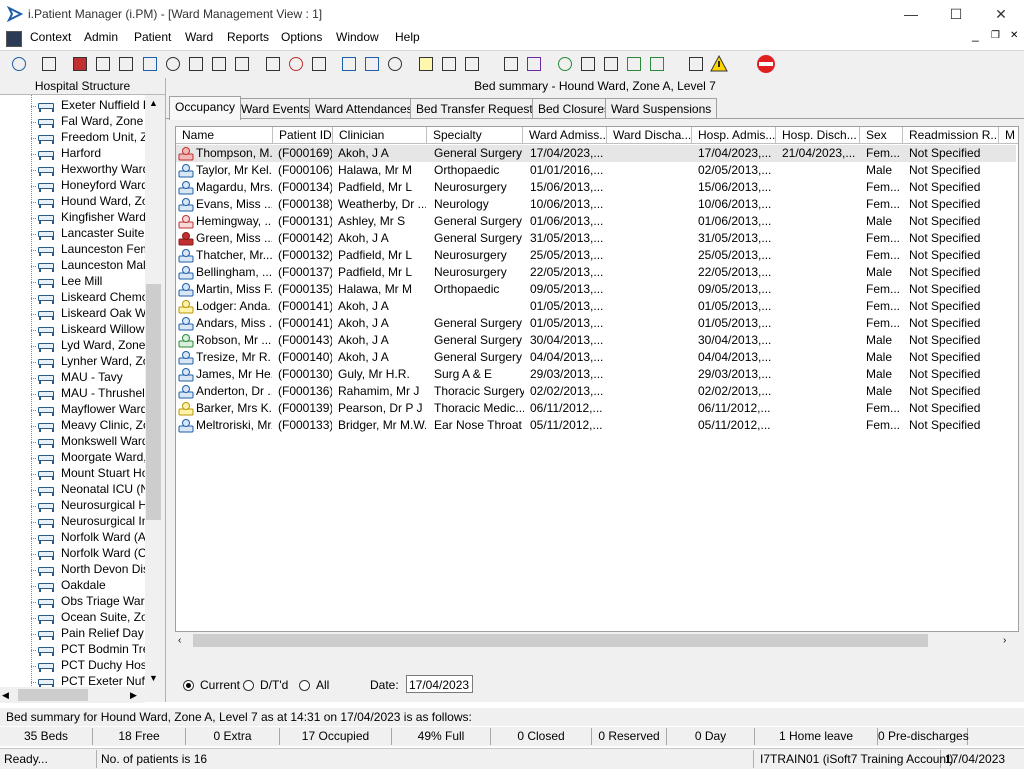 This screenshot has height=769, width=1024. What do you see at coordinates (274, 685) in the screenshot?
I see `radio-dtd-label: D/T'd` at bounding box center [274, 685].